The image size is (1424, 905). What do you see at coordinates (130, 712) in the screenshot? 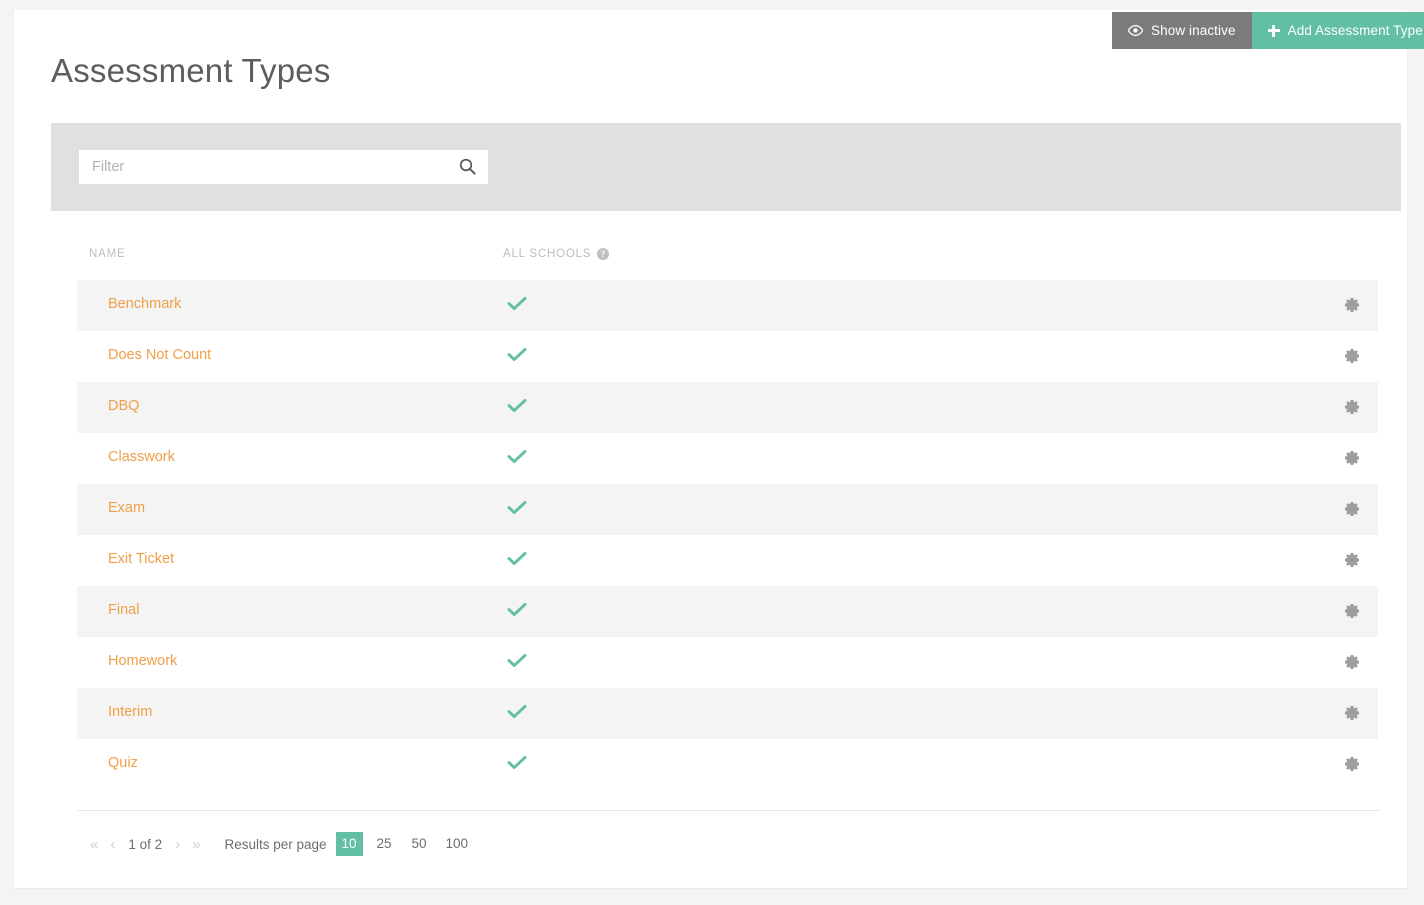
I see `assessment-type-link: Interim` at bounding box center [130, 712].